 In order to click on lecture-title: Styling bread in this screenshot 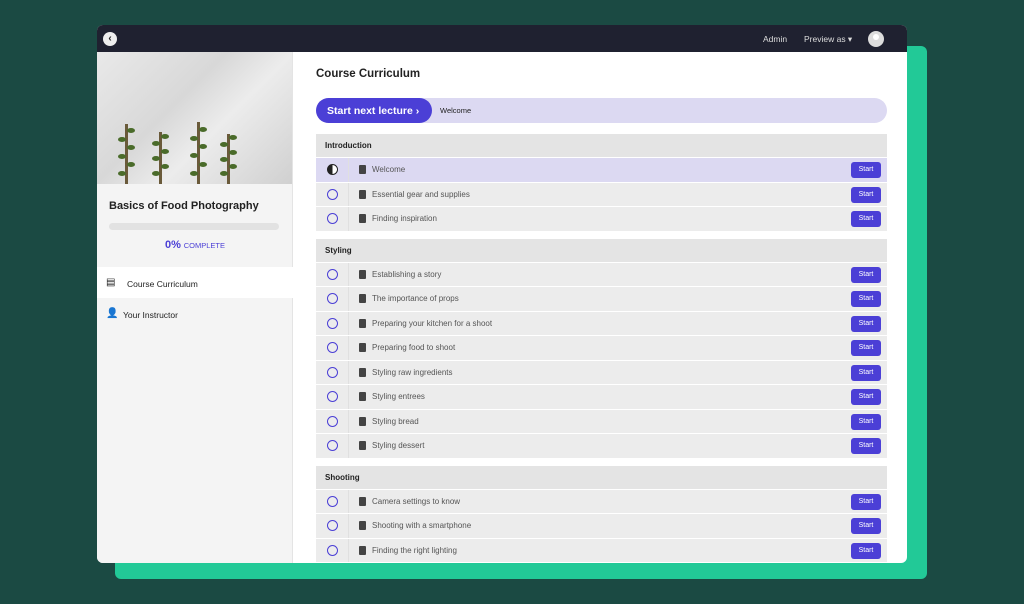, I will do `click(395, 421)`.